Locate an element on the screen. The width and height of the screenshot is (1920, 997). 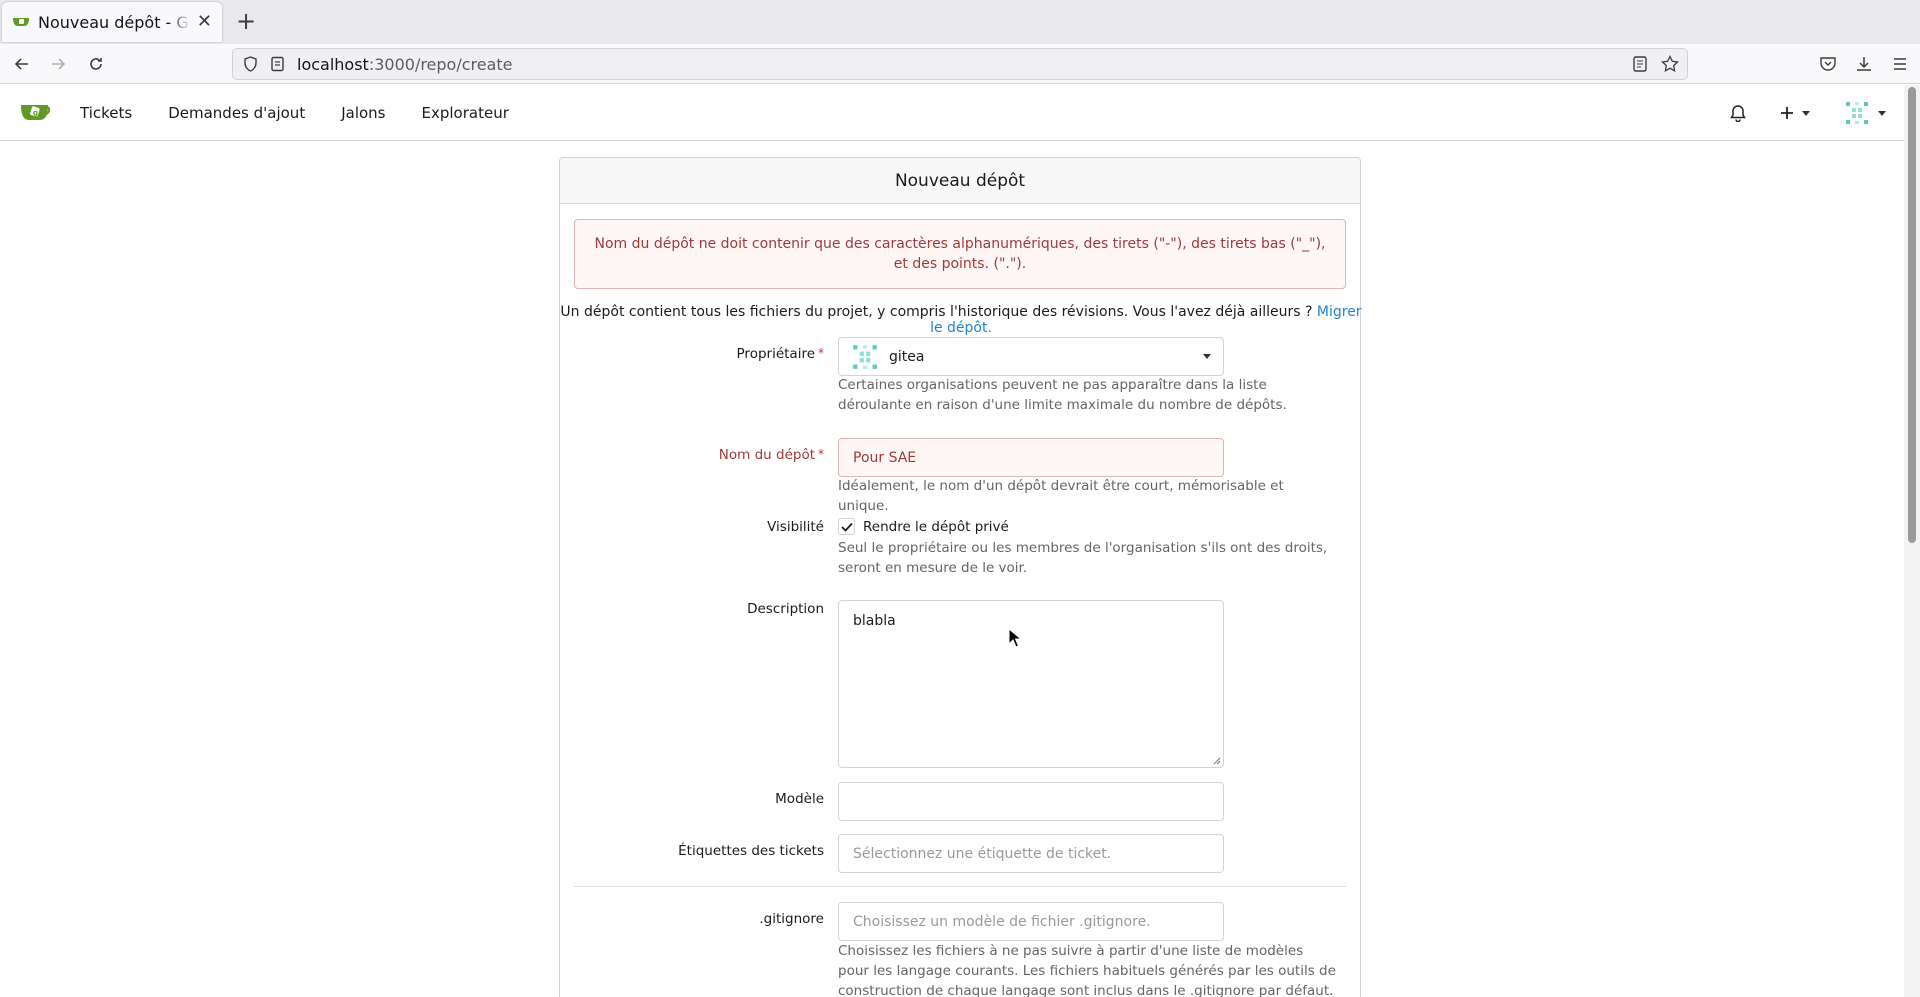
page-scrollbar is located at coordinates (1912, 541).